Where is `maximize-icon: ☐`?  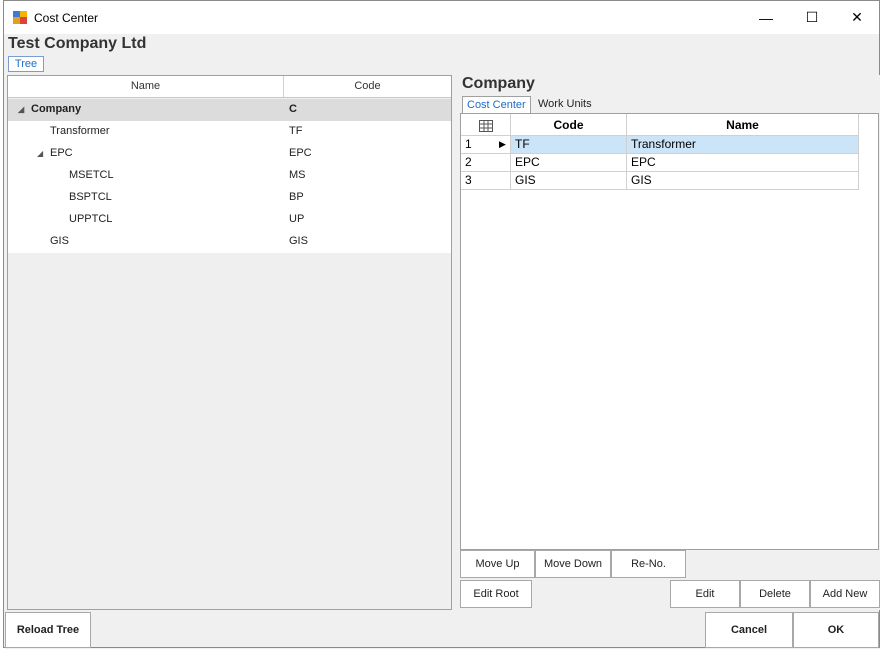
maximize-icon: ☐ is located at coordinates (812, 17).